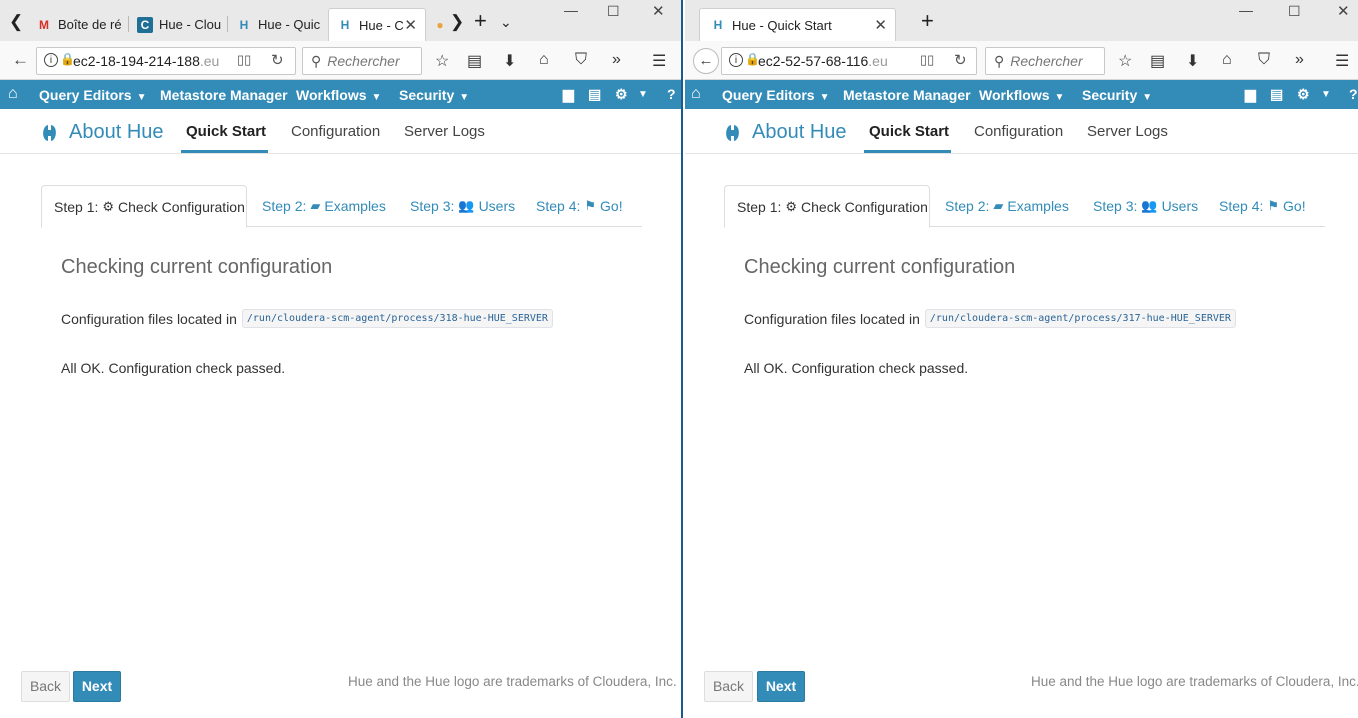 The height and width of the screenshot is (718, 1358). What do you see at coordinates (759, 206) in the screenshot?
I see `step-prefix: Step 1:` at bounding box center [759, 206].